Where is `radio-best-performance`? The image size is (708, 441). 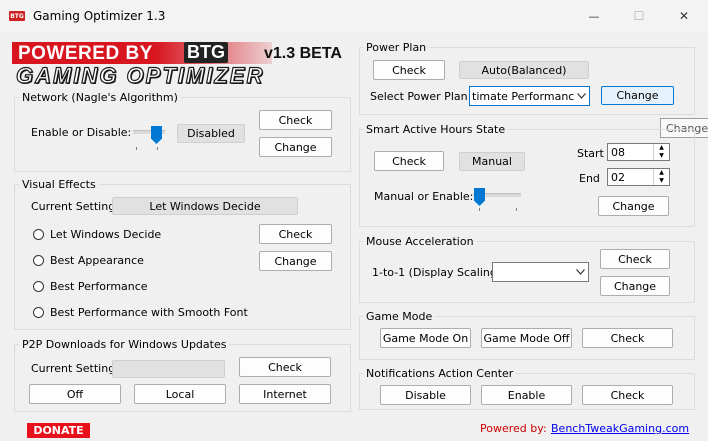
radio-best-performance is located at coordinates (38, 286).